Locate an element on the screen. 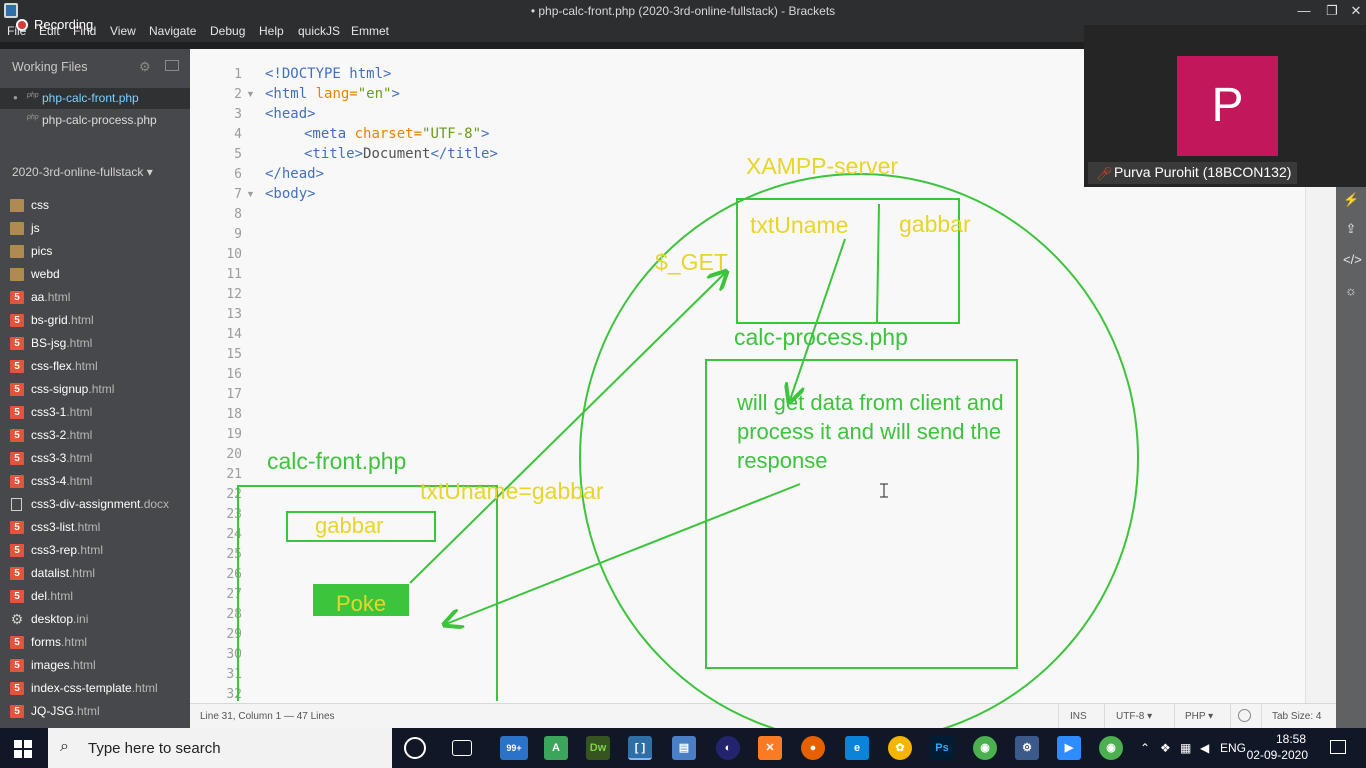 This screenshot has width=1366, height=768. cursor-position: Line 31, Column 1 — 47 Lines is located at coordinates (267, 716).